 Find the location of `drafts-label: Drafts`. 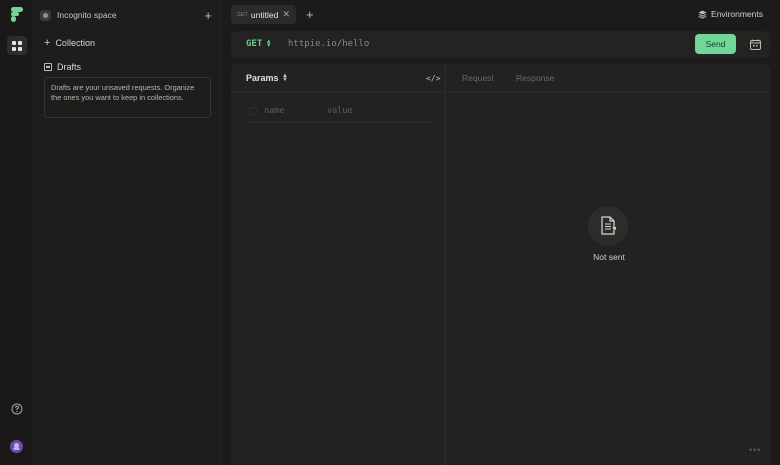

drafts-label: Drafts is located at coordinates (69, 67).